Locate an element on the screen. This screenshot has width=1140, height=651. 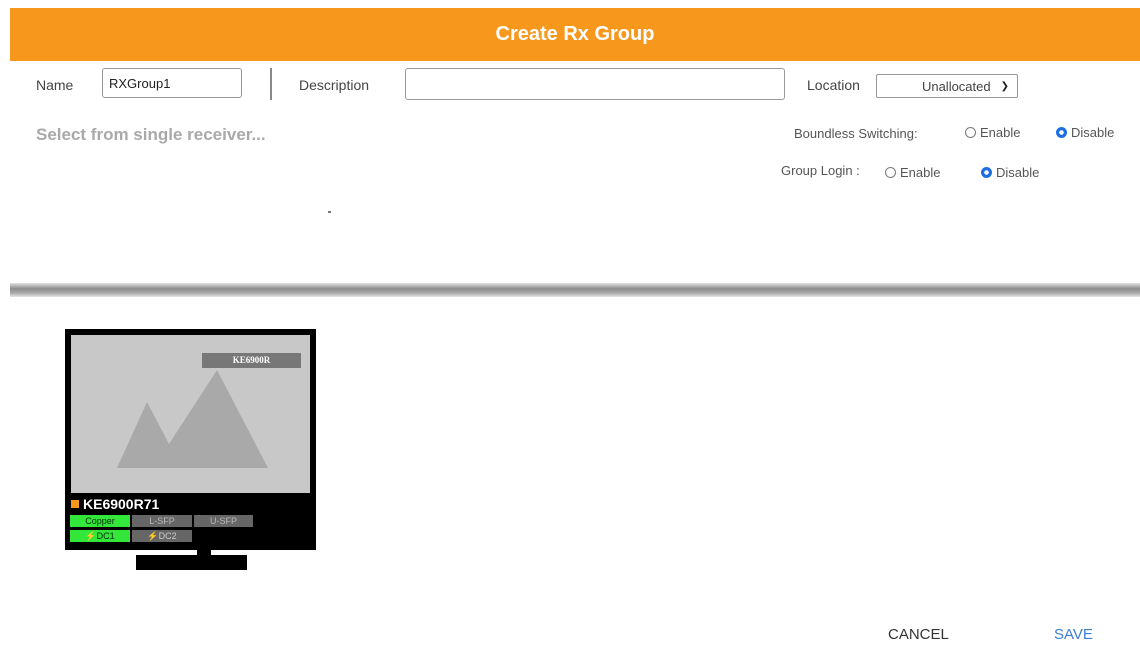
location-select: Unallocated ❯ is located at coordinates (947, 86).